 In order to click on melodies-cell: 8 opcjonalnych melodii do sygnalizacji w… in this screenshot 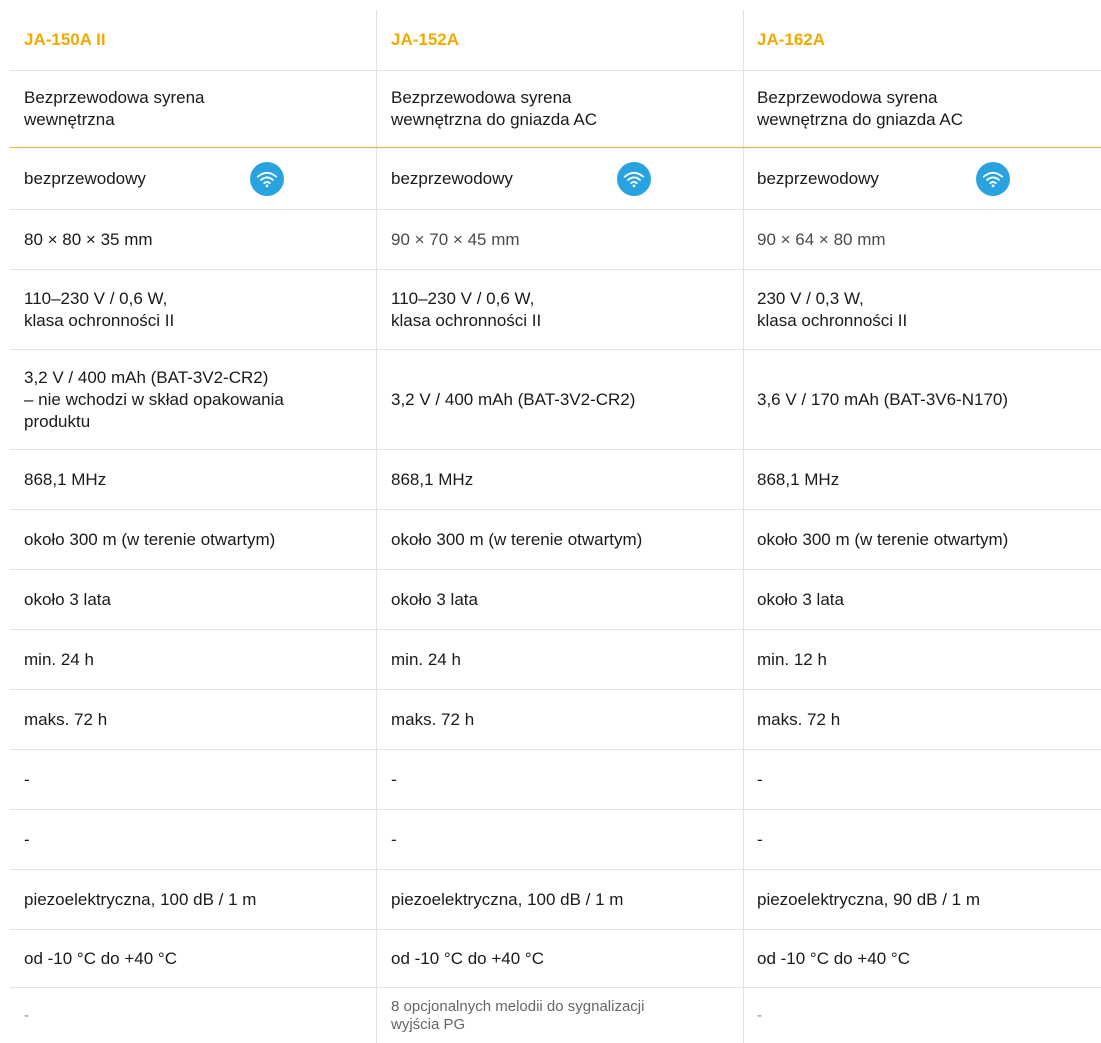, I will do `click(518, 1015)`.